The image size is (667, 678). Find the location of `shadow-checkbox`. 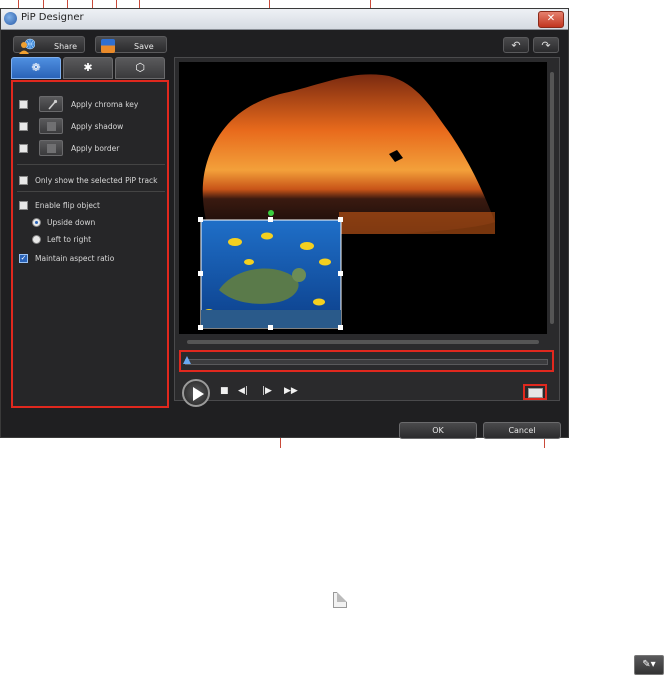

shadow-checkbox is located at coordinates (23, 126).